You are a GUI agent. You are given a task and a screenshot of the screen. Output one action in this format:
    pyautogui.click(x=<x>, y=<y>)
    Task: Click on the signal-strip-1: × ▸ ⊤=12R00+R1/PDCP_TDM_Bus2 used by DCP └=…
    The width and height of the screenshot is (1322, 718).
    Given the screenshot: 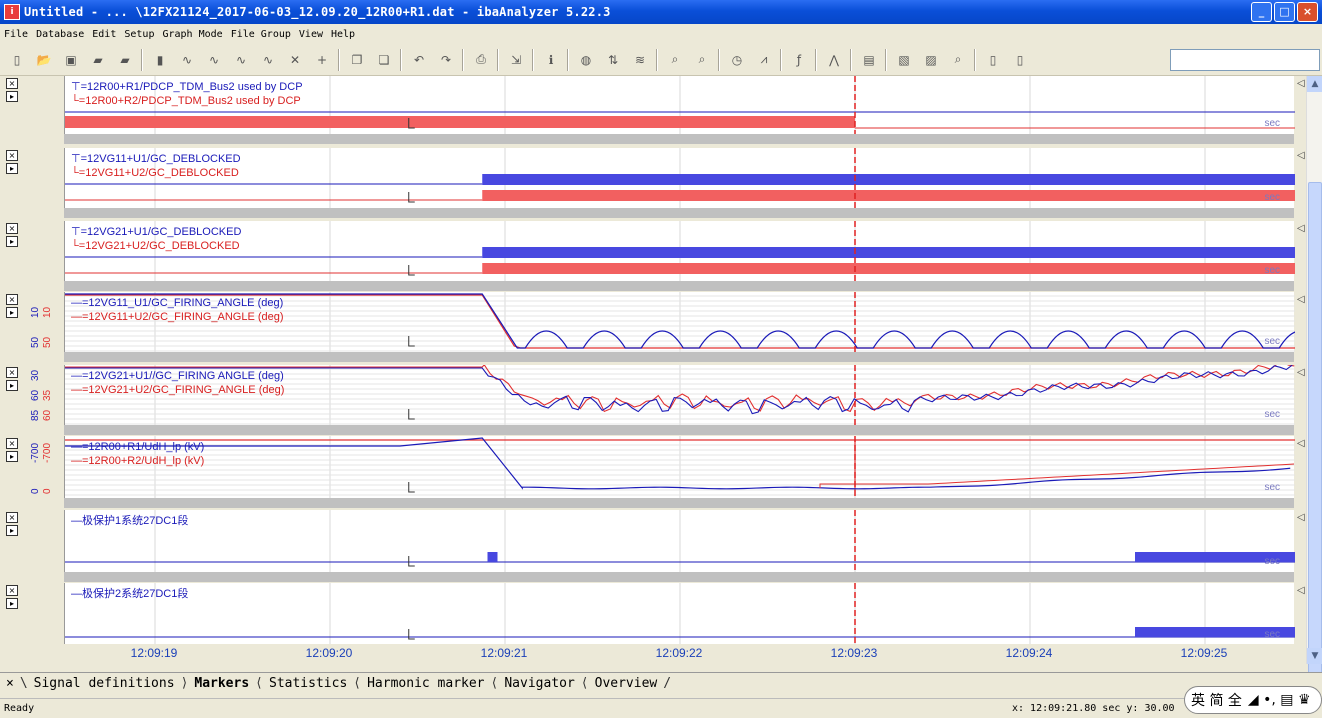 What is the action you would take?
    pyautogui.click(x=653, y=111)
    